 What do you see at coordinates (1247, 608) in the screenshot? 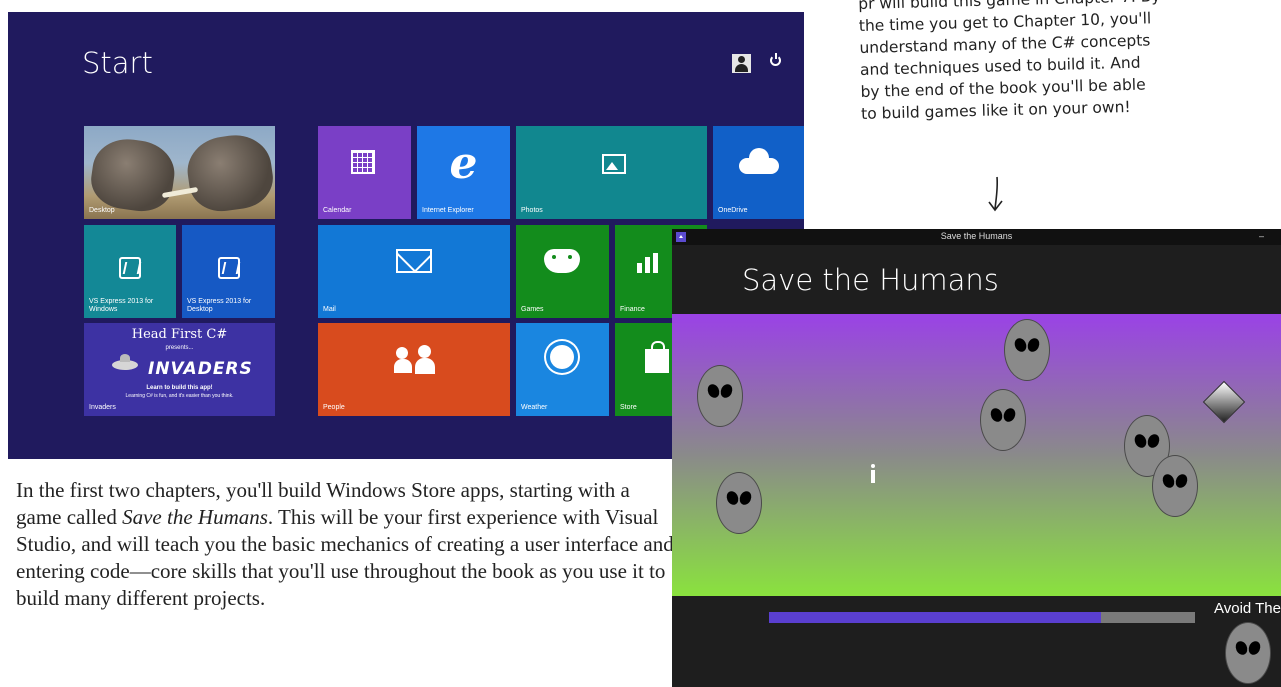
I see `avoid-these-label: Avoid These` at bounding box center [1247, 608].